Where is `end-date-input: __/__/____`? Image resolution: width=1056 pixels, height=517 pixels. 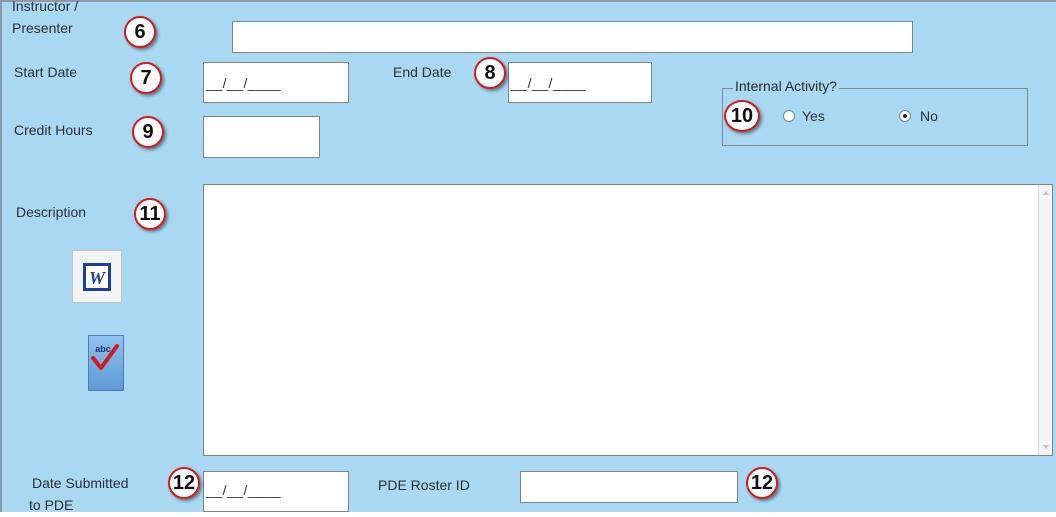
end-date-input: __/__/____ is located at coordinates (580, 82).